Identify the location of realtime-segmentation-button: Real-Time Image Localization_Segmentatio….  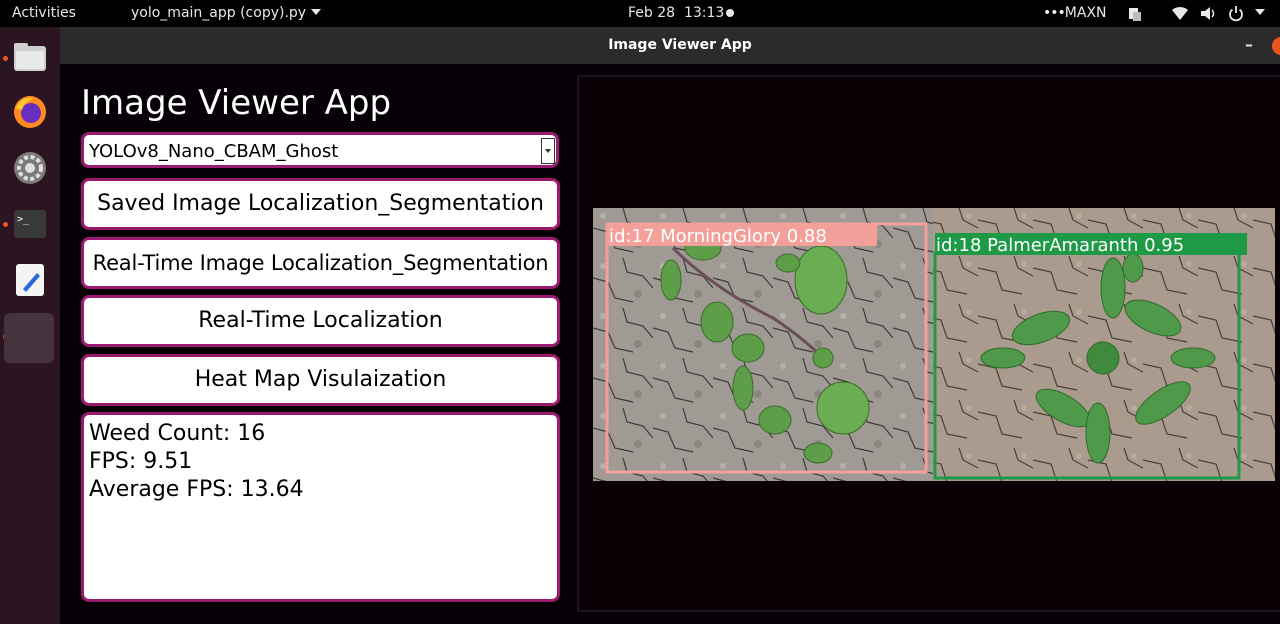
(320, 263).